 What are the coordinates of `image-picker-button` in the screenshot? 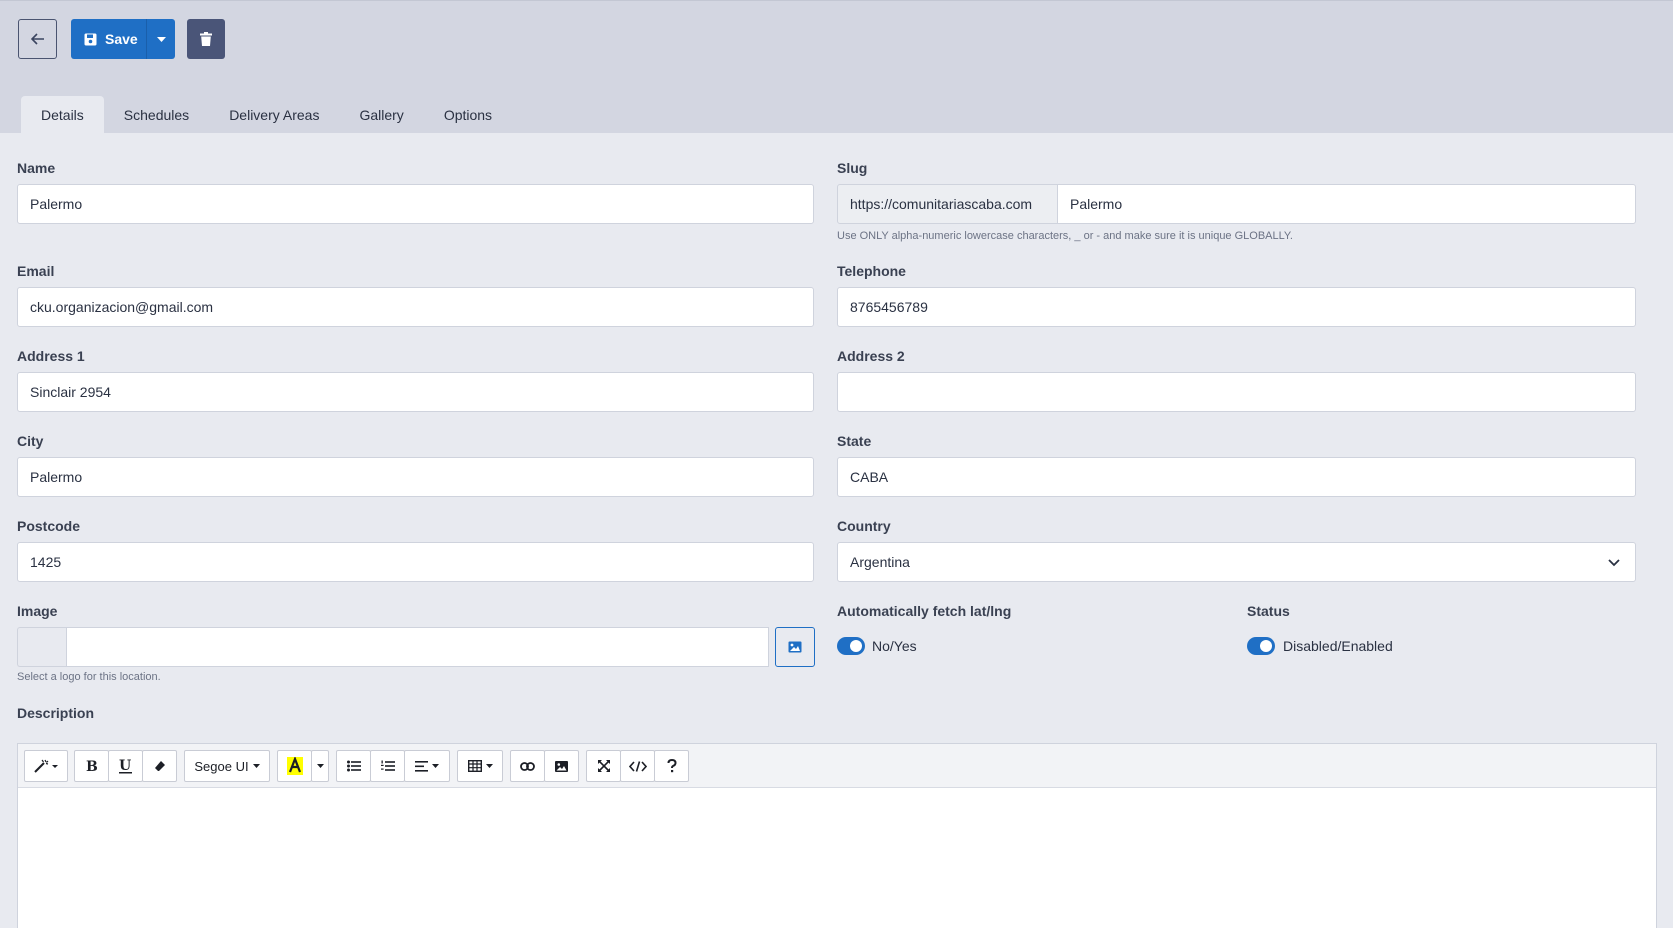 It's located at (795, 647).